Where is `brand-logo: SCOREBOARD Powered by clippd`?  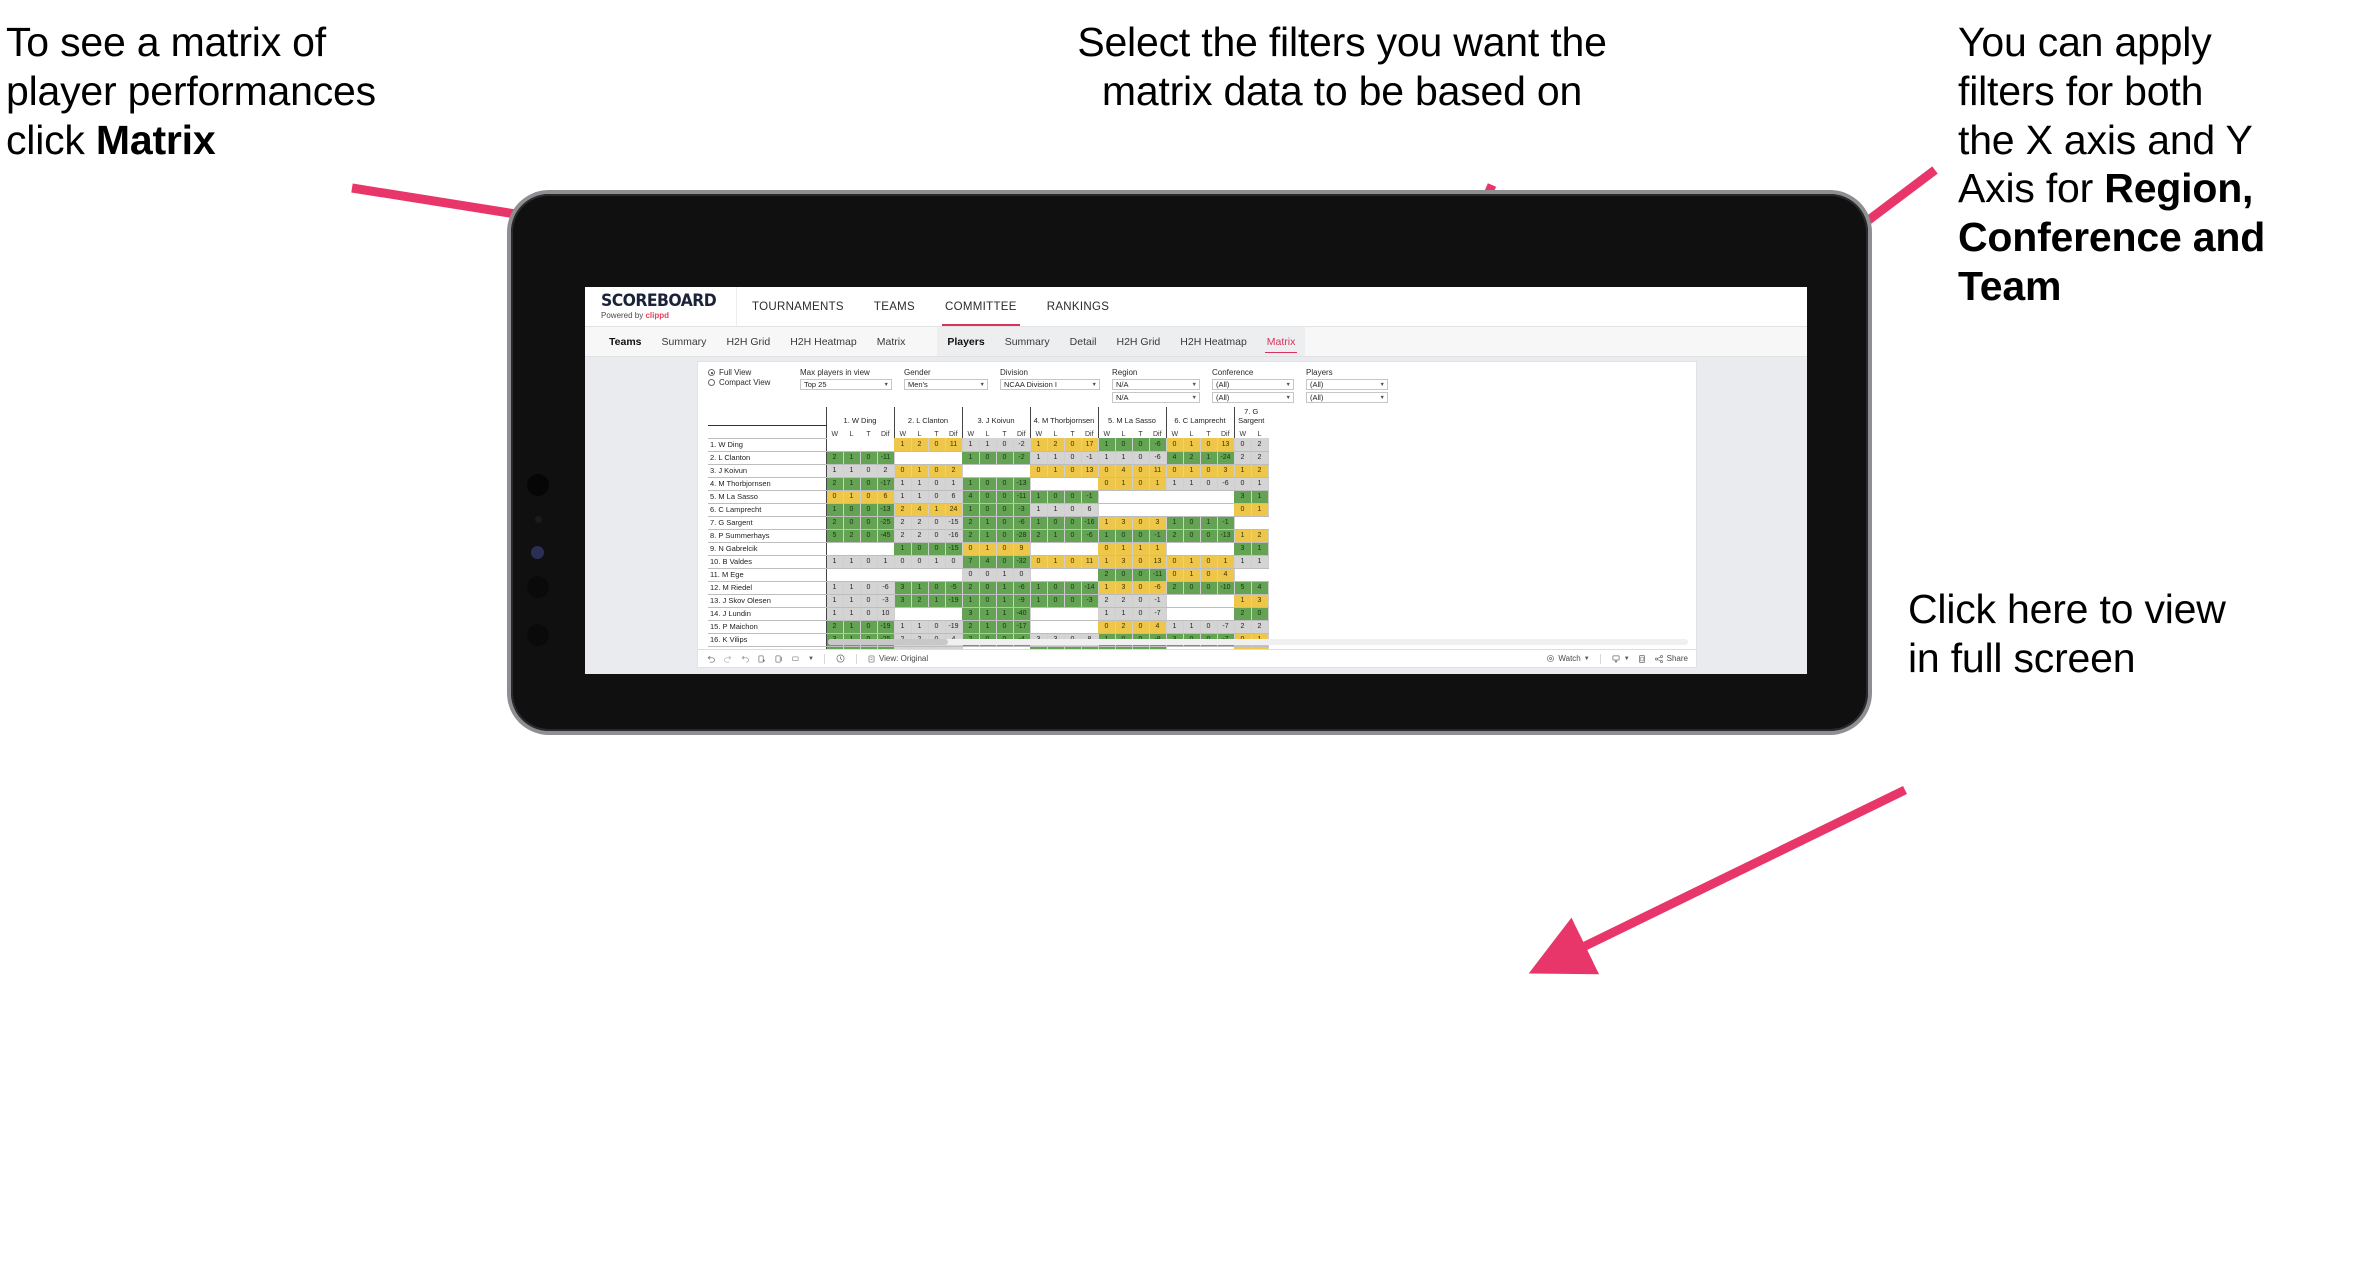 brand-logo: SCOREBOARD Powered by clippd is located at coordinates (661, 306).